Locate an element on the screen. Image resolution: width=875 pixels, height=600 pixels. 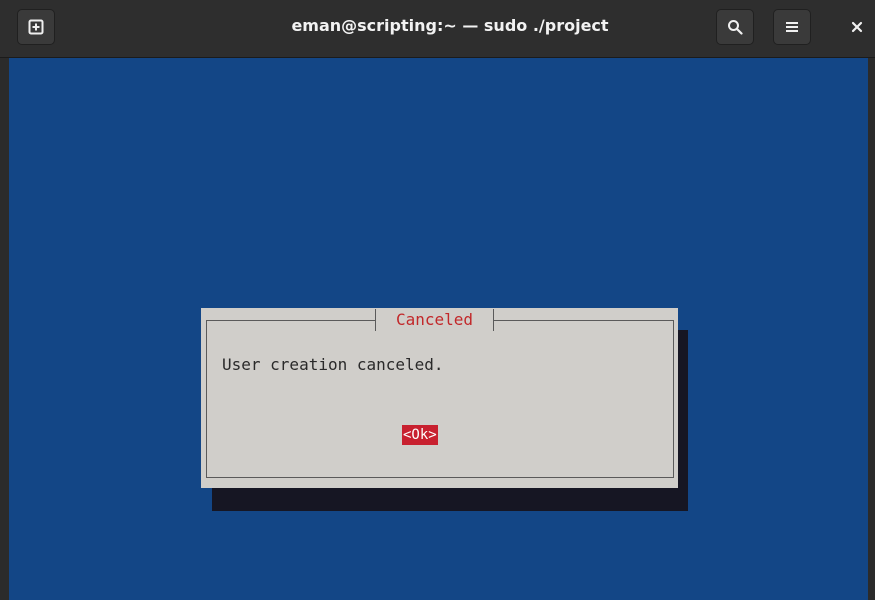
new-tab-icon is located at coordinates (36, 27).